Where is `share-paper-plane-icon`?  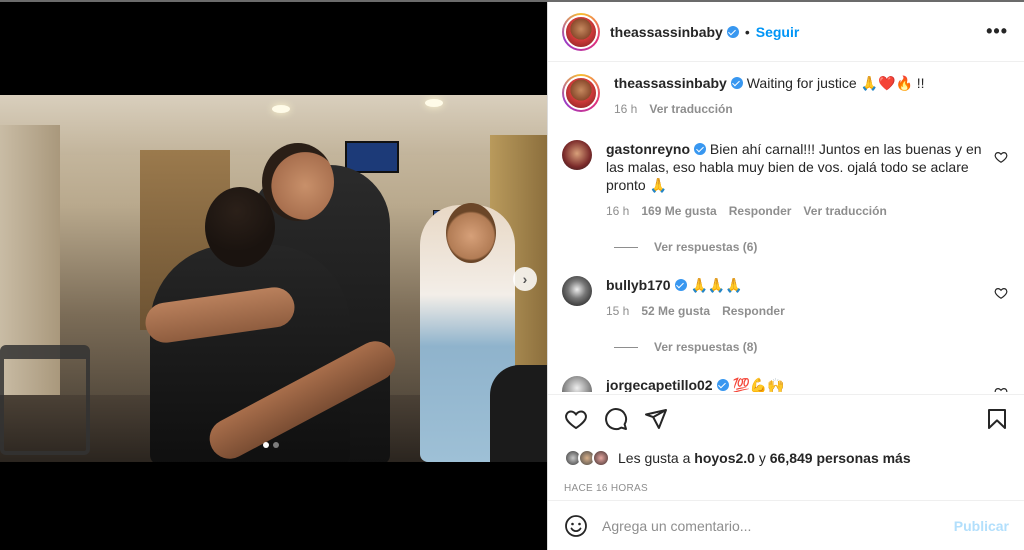
share-paper-plane-icon is located at coordinates (656, 419).